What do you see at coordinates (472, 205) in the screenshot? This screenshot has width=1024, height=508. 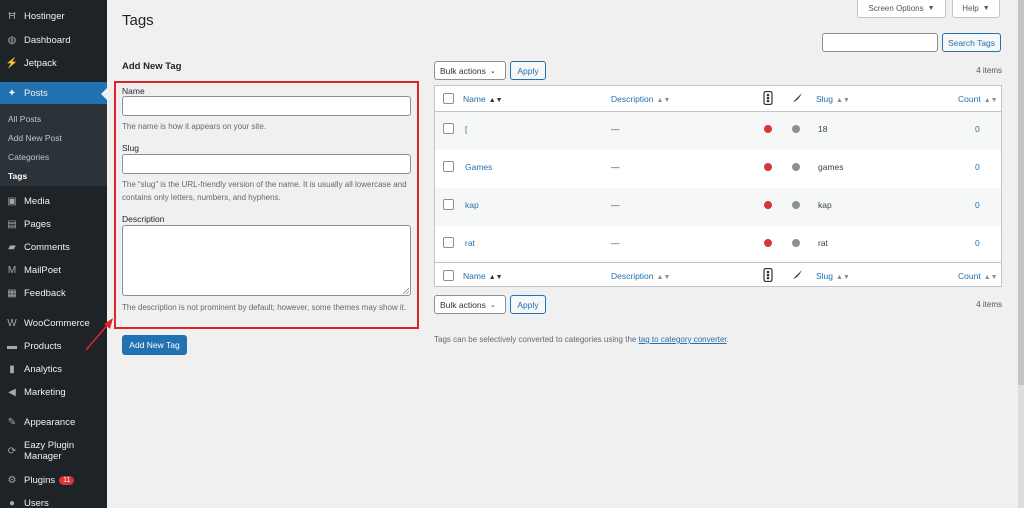 I see `tag-name-link: kap` at bounding box center [472, 205].